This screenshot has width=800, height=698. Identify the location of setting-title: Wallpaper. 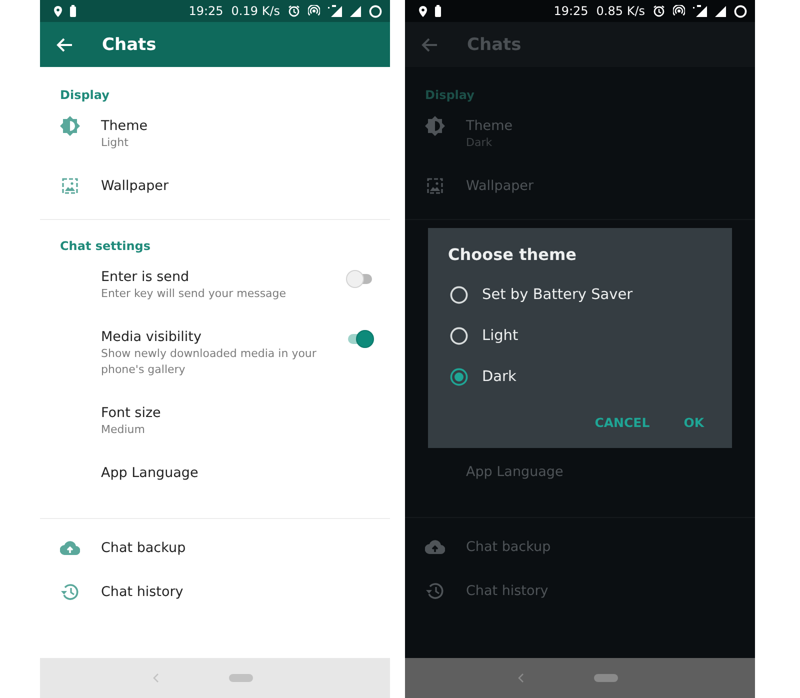
(237, 186).